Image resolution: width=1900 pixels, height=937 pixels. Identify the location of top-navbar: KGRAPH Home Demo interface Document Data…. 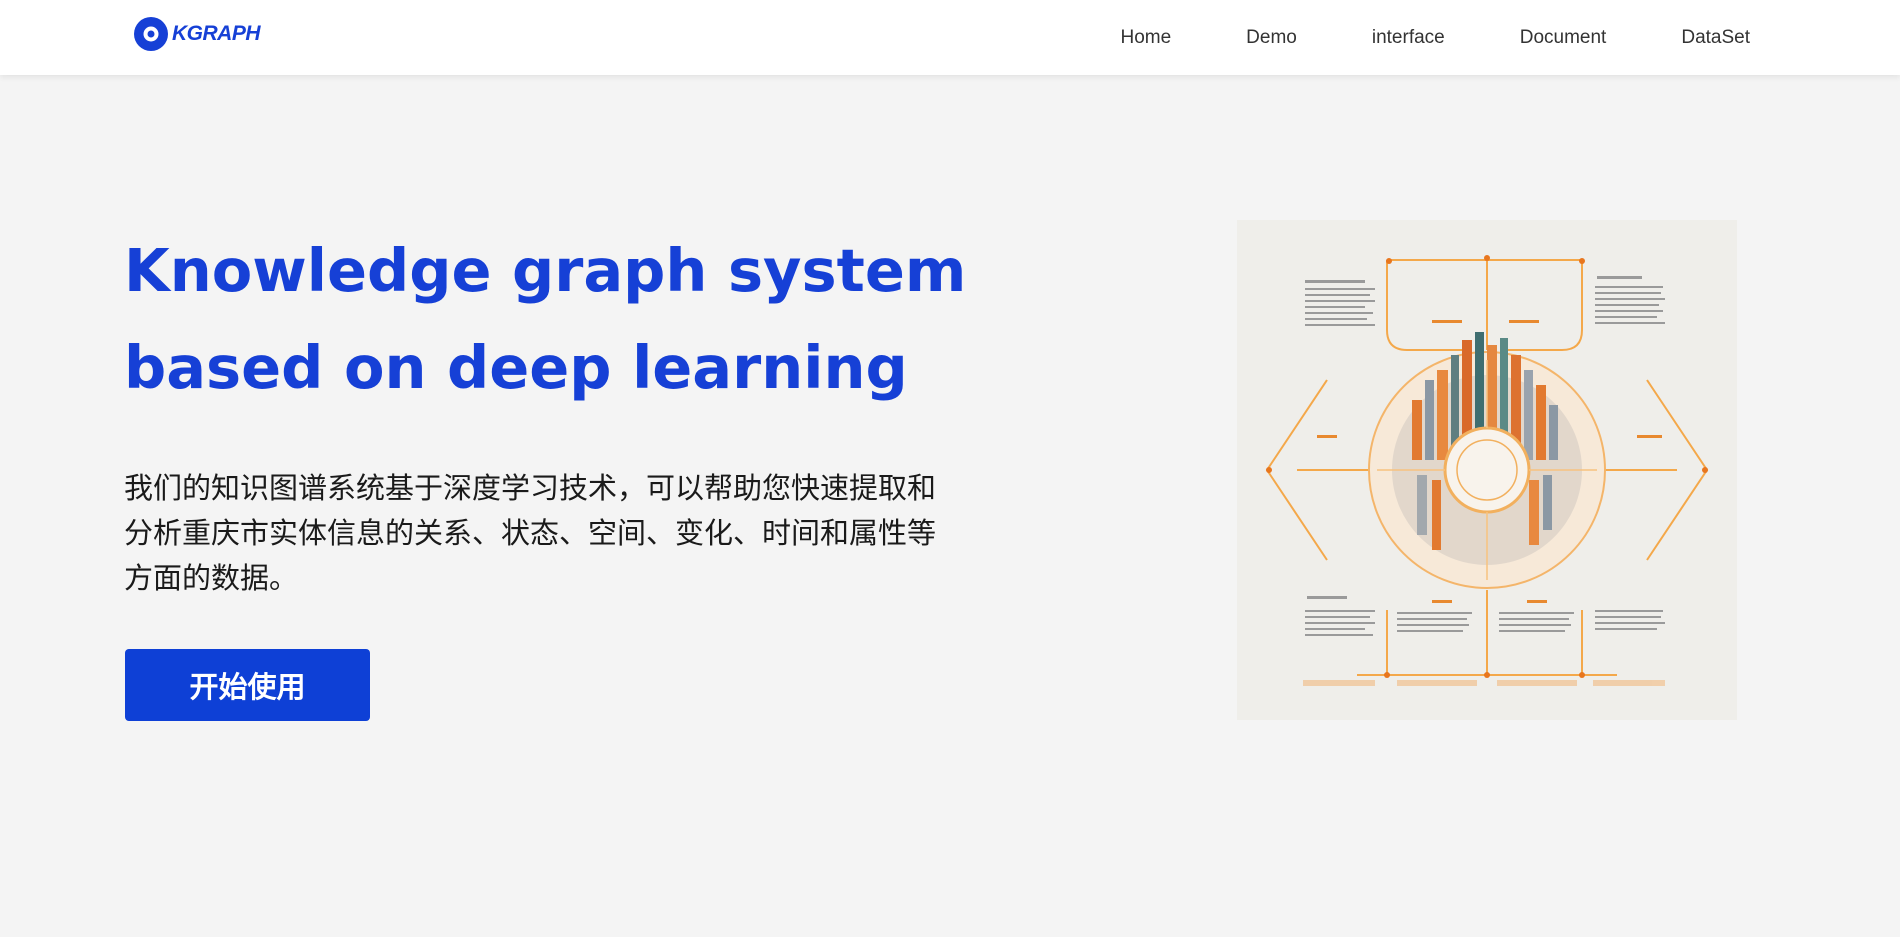
(950, 37).